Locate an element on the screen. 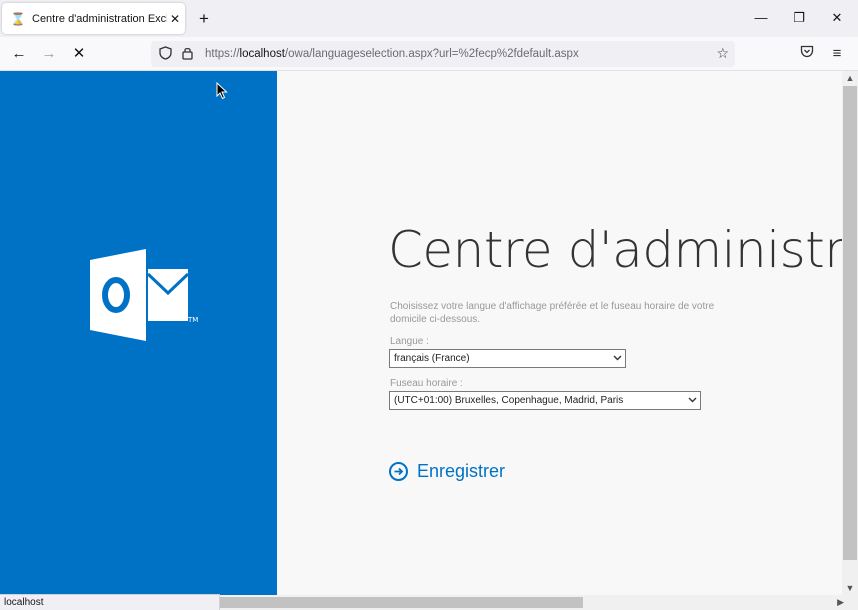 The width and height of the screenshot is (858, 610). pocket-icon is located at coordinates (807, 54).